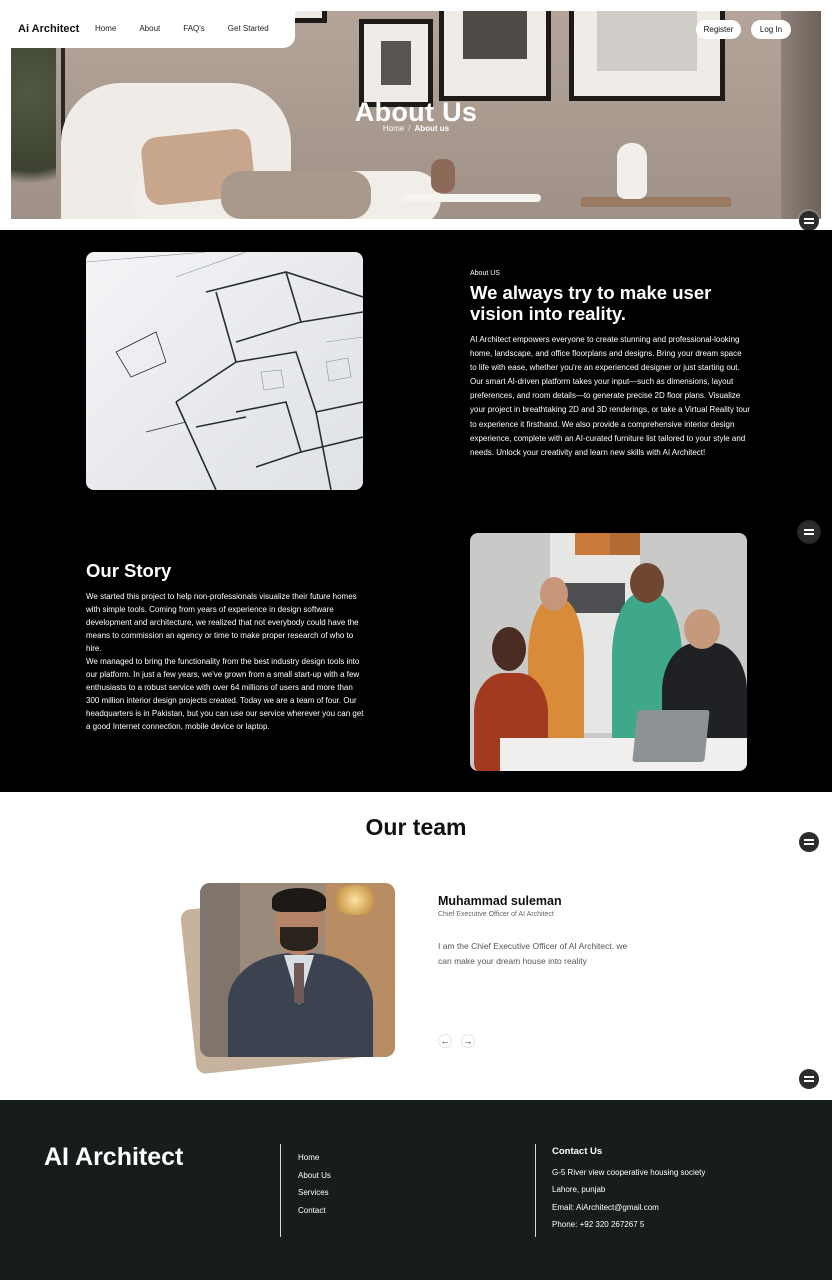 The width and height of the screenshot is (832, 1280). What do you see at coordinates (114, 1157) in the screenshot?
I see `footer-brand: AI Architect` at bounding box center [114, 1157].